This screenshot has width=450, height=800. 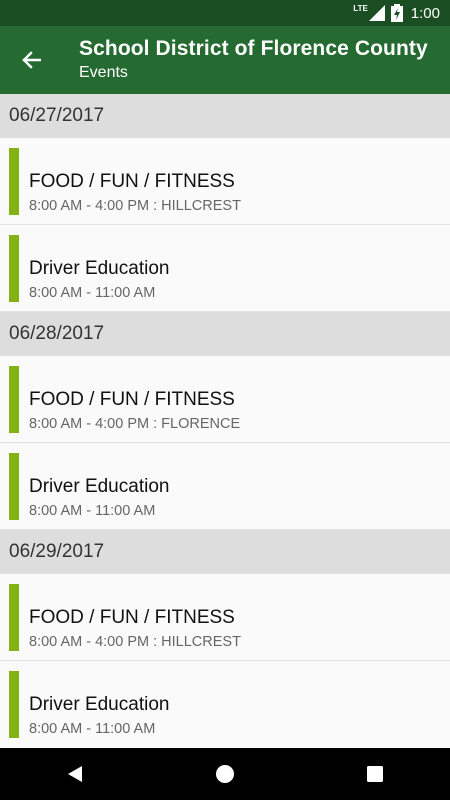 I want to click on clock: 1:00, so click(x=425, y=13).